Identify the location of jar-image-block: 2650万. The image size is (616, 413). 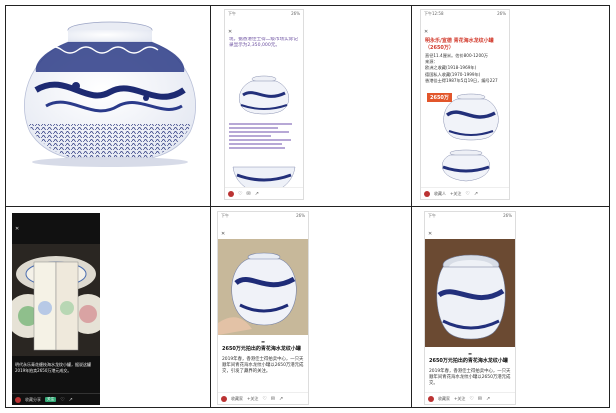
(465, 115).